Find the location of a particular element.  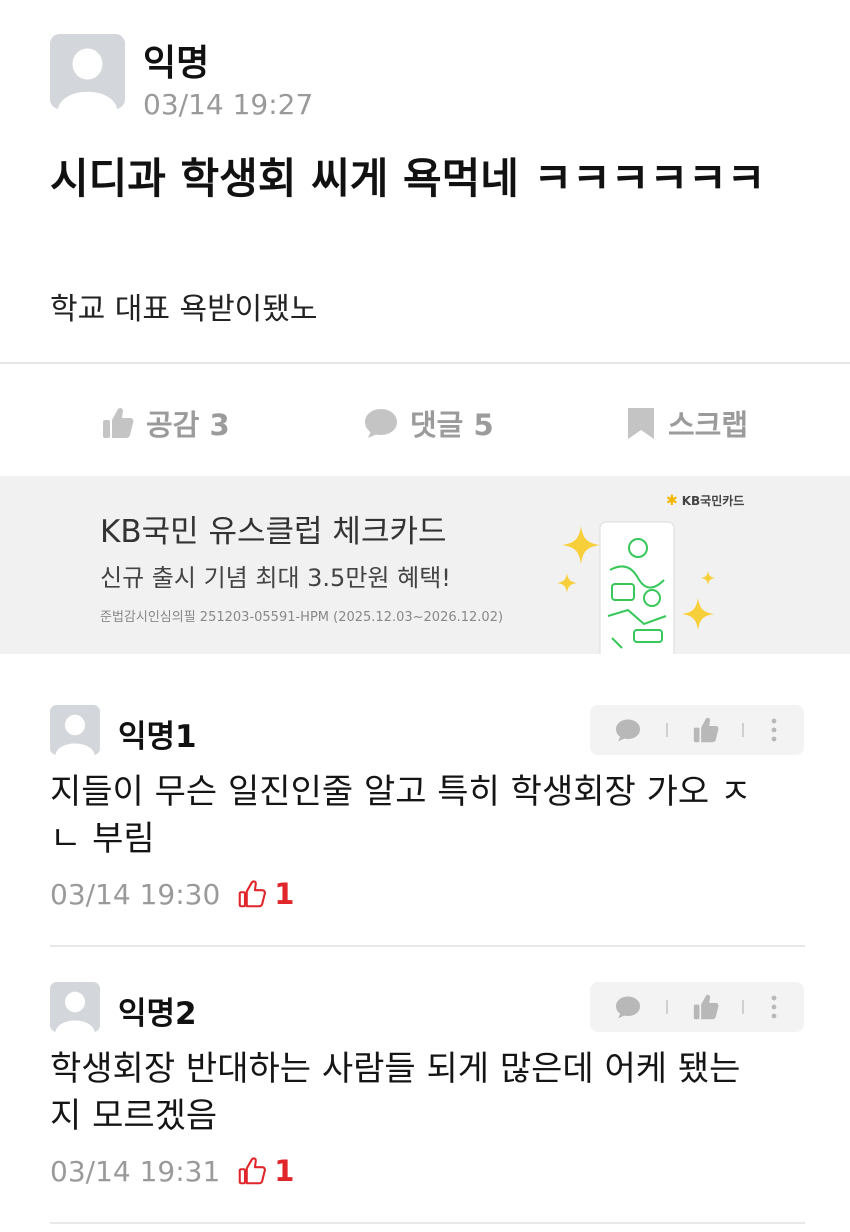

ad-title: KB국민 유스클럽 체크카드 is located at coordinates (273, 532).